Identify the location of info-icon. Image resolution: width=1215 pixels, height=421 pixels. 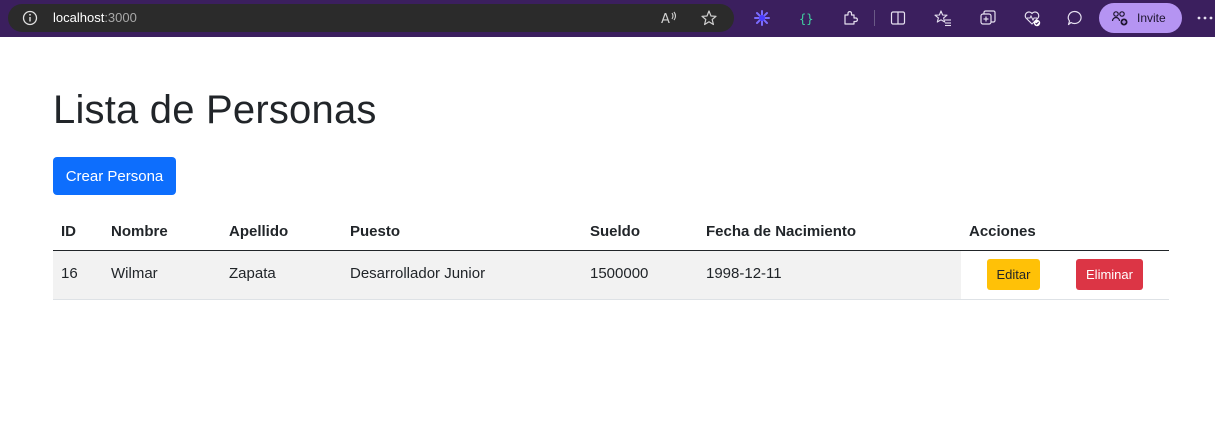
(30, 18).